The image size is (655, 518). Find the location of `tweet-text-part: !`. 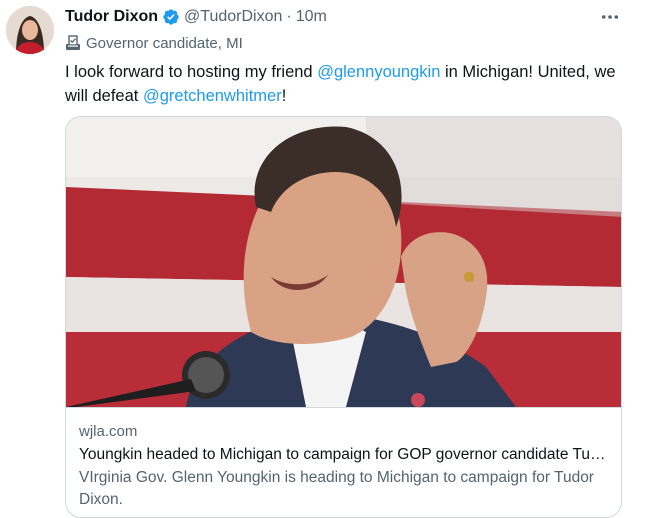

tweet-text-part: ! is located at coordinates (284, 96).